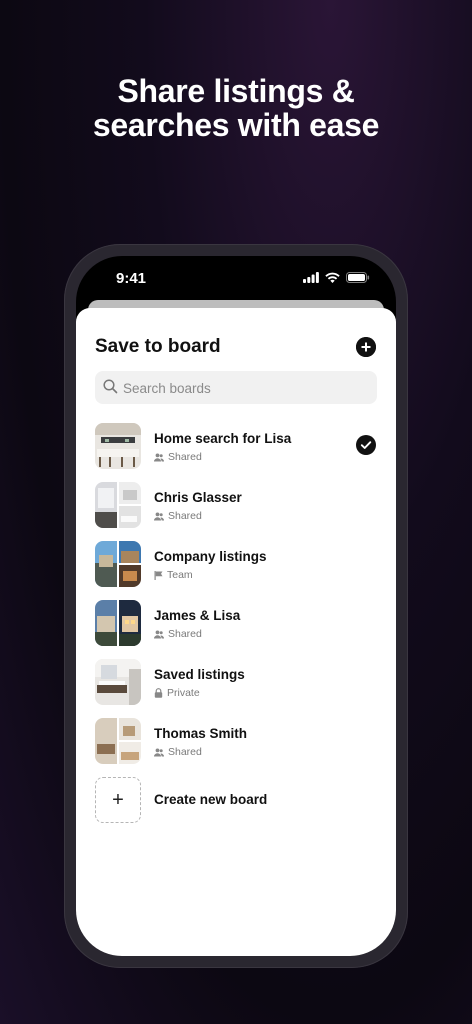  What do you see at coordinates (199, 674) in the screenshot?
I see `board-name: Saved listings` at bounding box center [199, 674].